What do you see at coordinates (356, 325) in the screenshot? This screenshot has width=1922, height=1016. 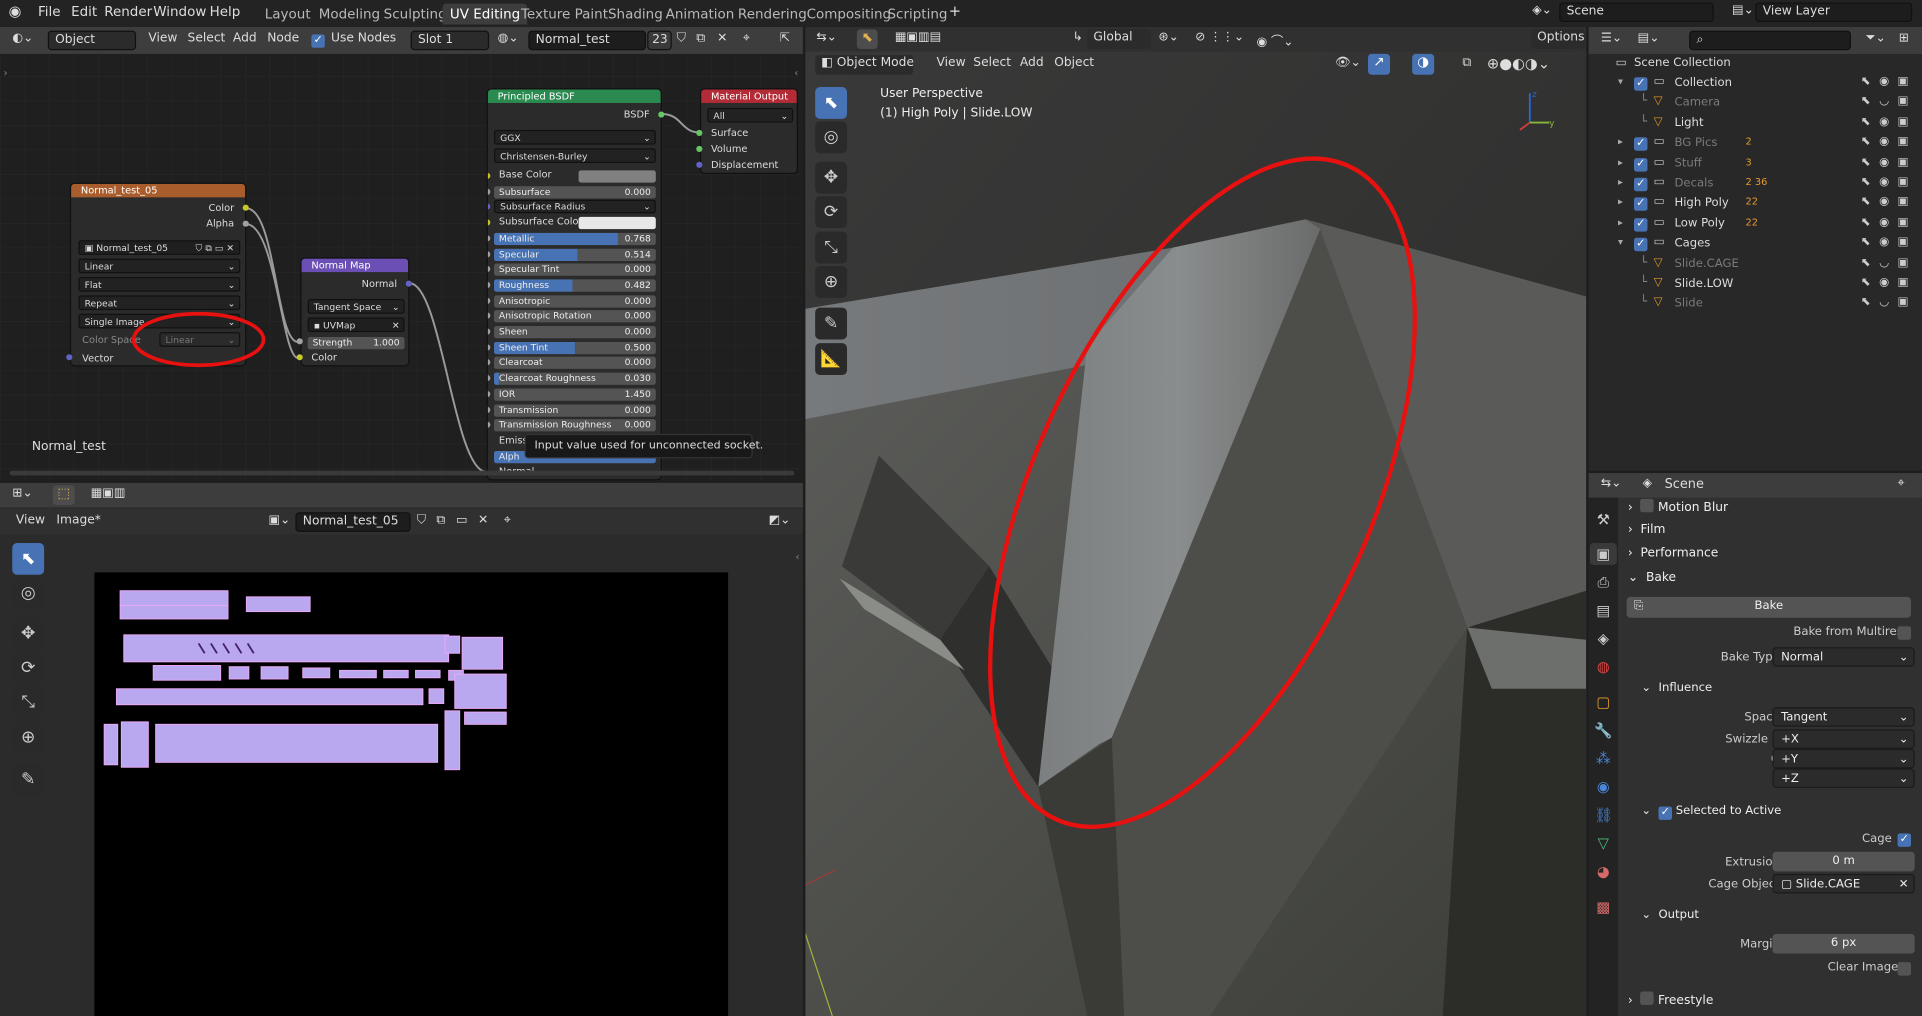 I see `uv-map-field: ▪ UVMap ✕` at bounding box center [356, 325].